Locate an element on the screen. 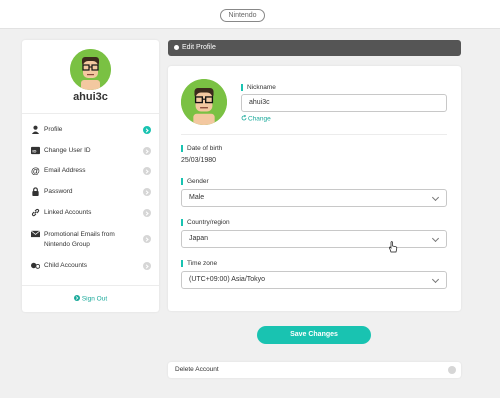 The image size is (500, 398). sidebar-item-label: Password is located at coordinates (58, 191).